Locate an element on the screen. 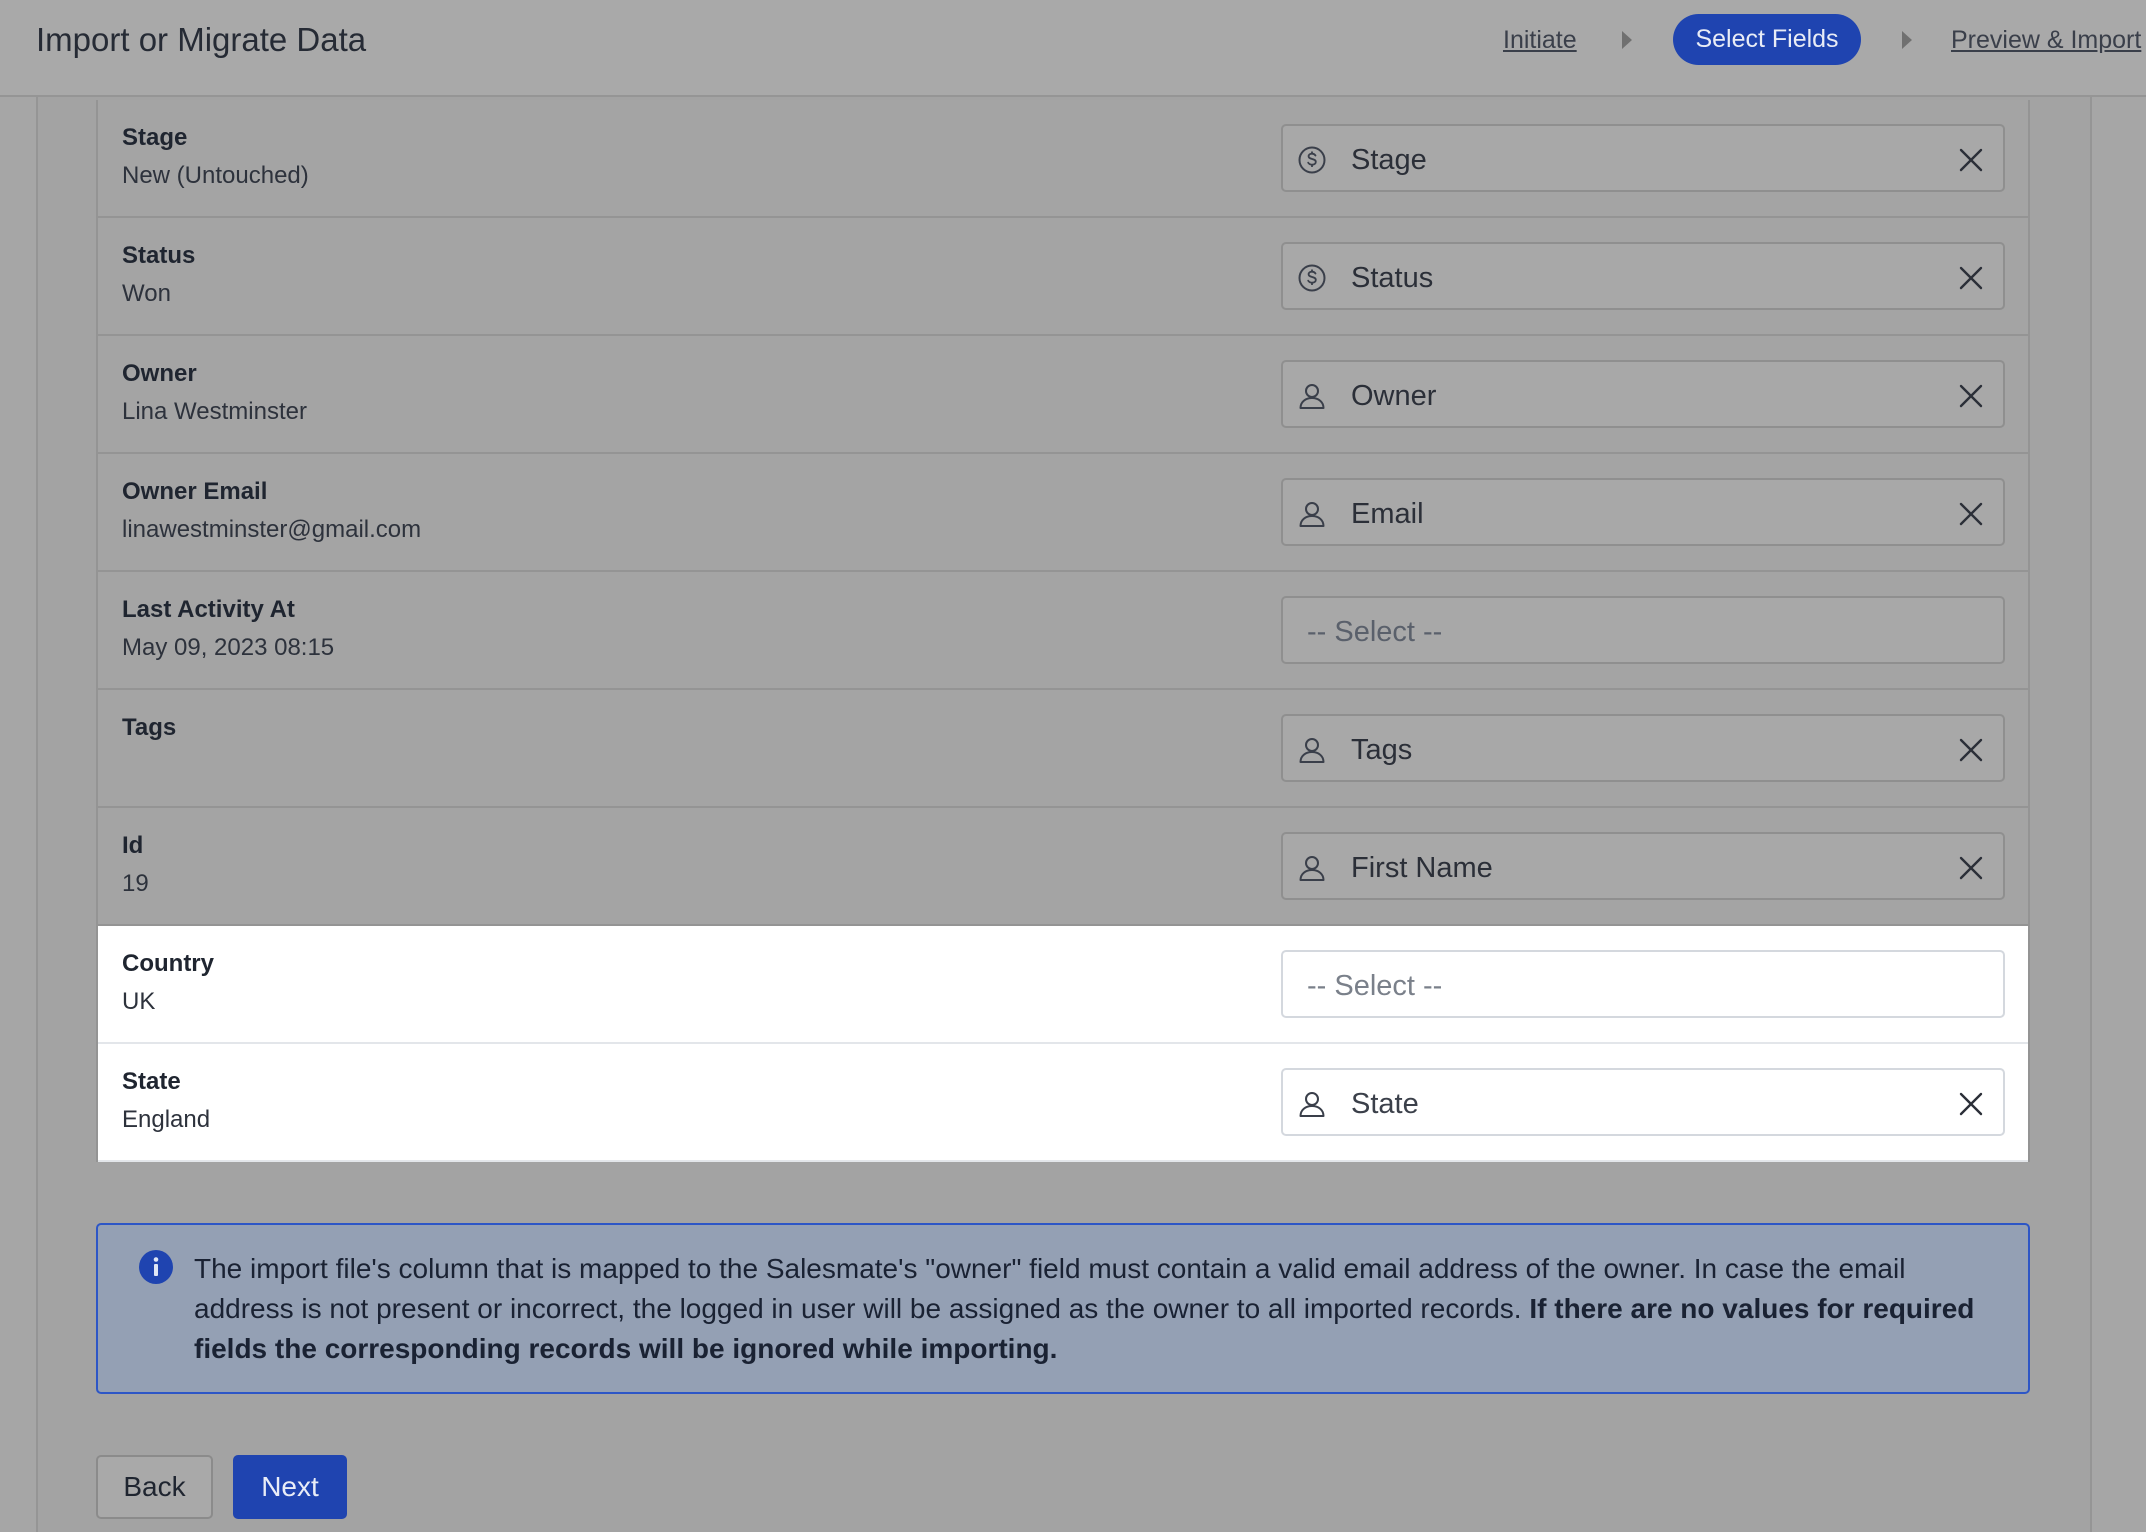 The image size is (2146, 1532). source-field-sample: New (Untouched) is located at coordinates (215, 175).